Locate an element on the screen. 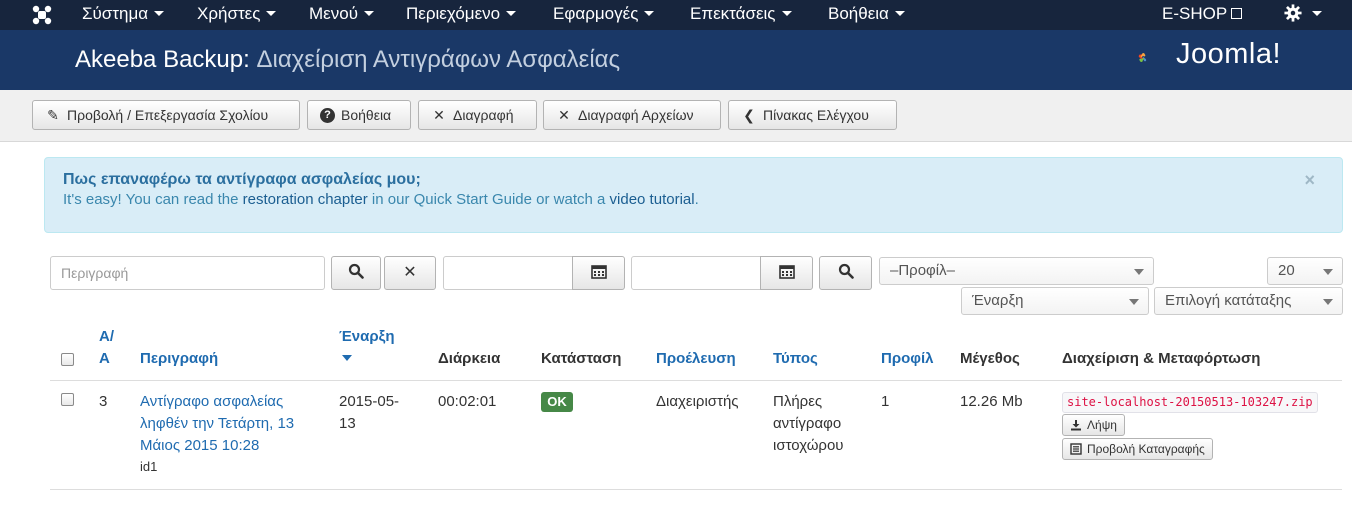 This screenshot has height=508, width=1352. date-to-input is located at coordinates (696, 273).